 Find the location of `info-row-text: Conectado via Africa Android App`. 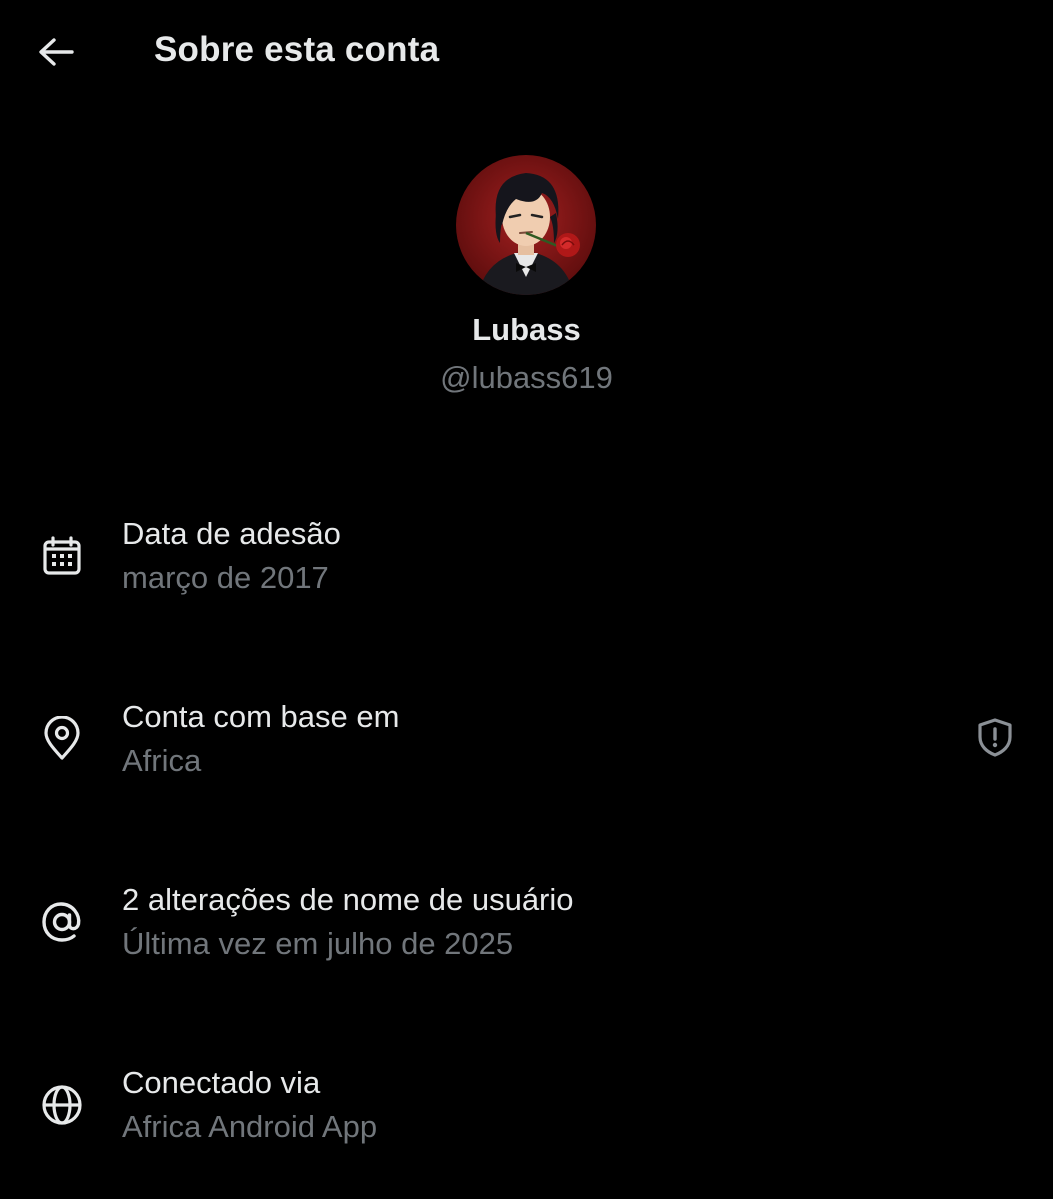

info-row-text: Conectado via Africa Android App is located at coordinates (249, 1105).